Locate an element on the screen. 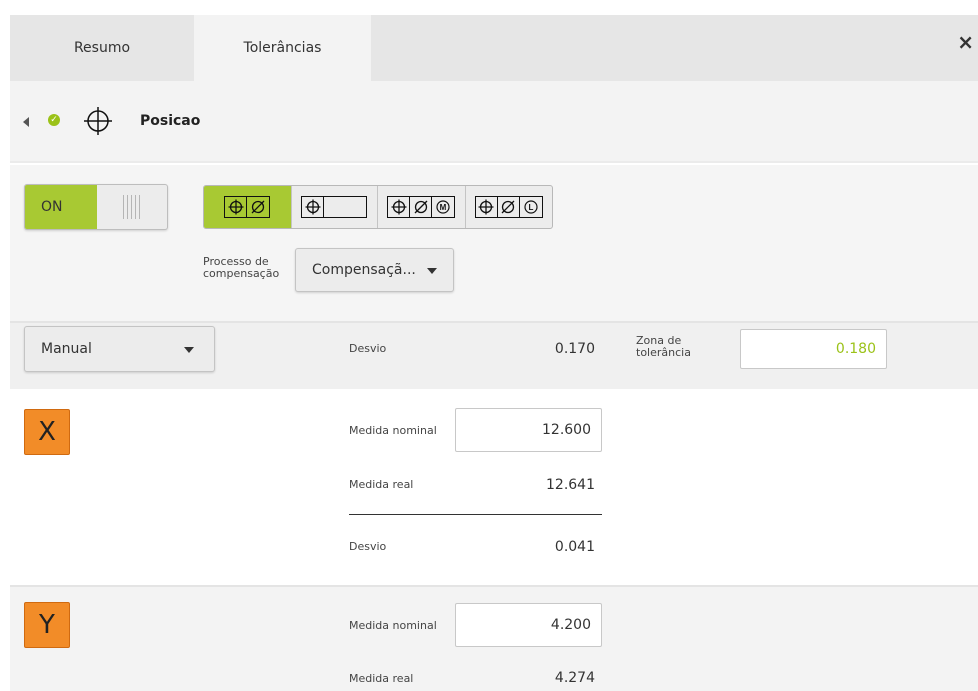 The width and height of the screenshot is (978, 691). svg-text: M is located at coordinates (443, 207).